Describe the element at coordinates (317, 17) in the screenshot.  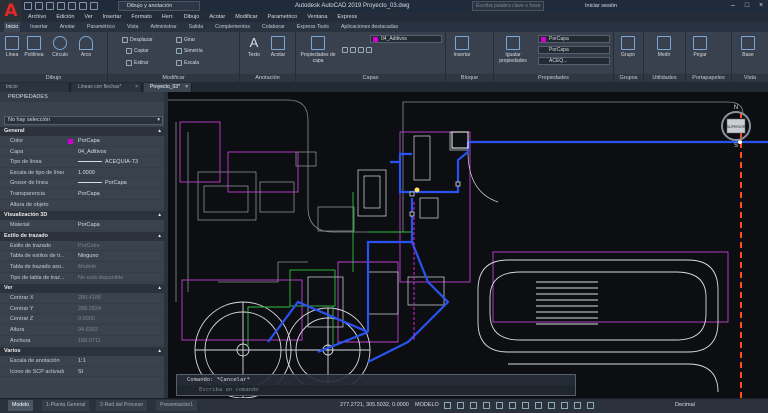
I see `menu-ventana: Ventana` at that location.